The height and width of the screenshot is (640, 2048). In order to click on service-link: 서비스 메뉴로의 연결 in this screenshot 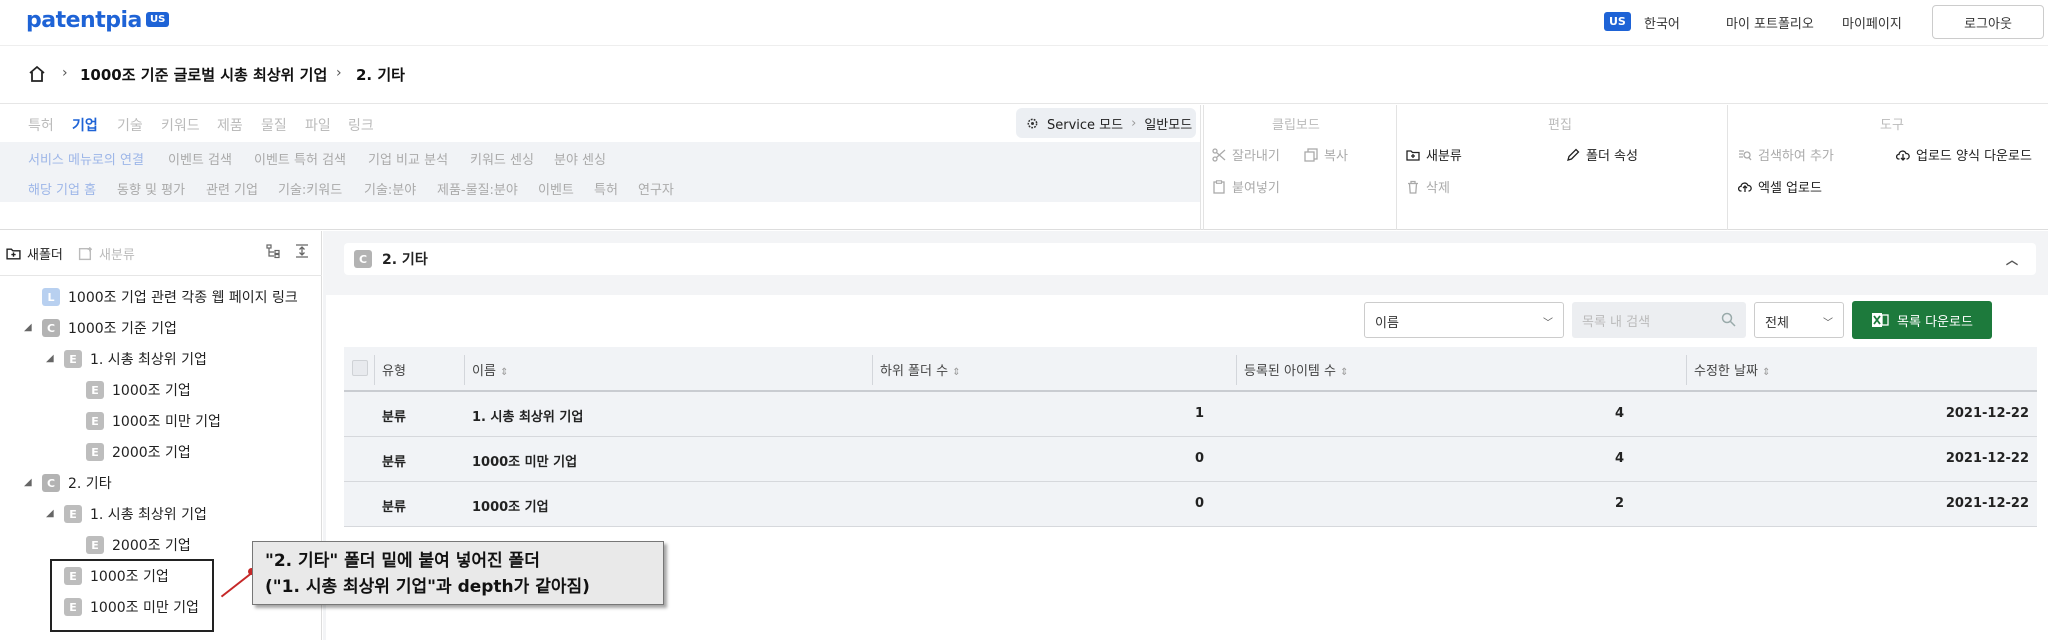, I will do `click(86, 158)`.